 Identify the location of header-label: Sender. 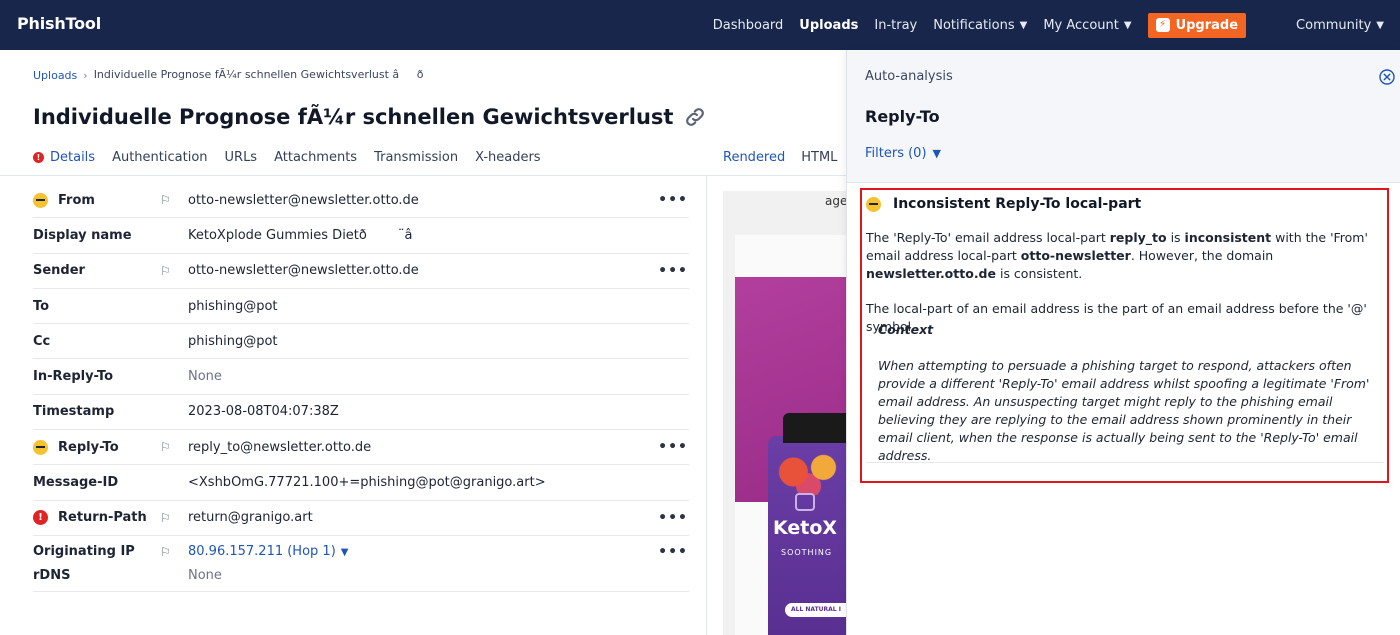
(96, 270).